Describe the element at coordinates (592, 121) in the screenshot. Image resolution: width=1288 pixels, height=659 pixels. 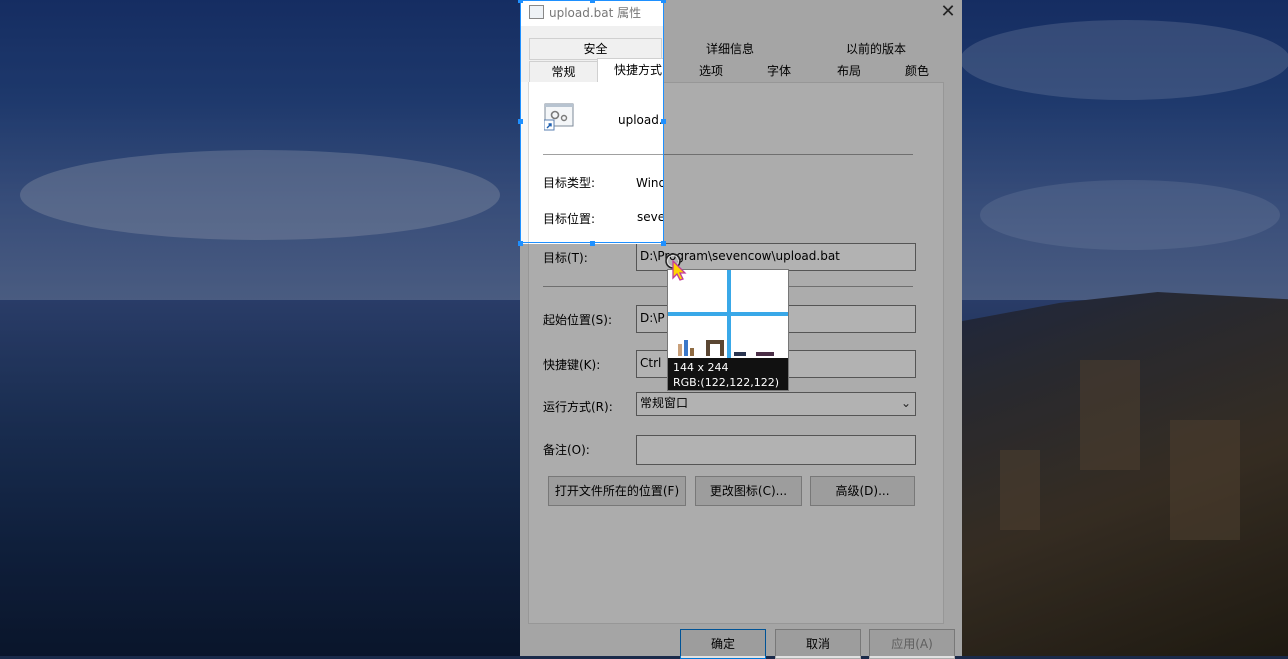
I see `selection-border` at that location.